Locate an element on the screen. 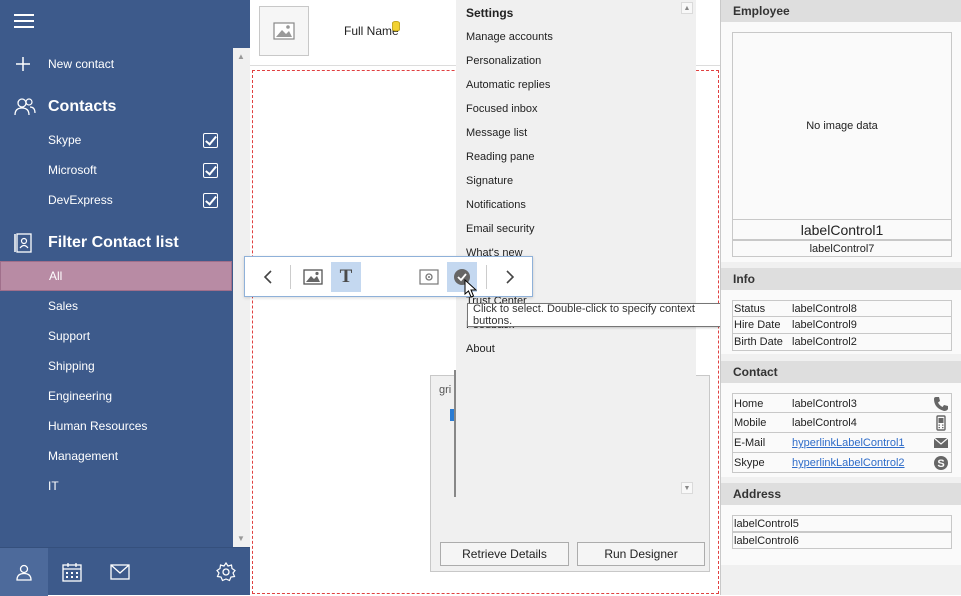  info-row: Status labelControl8 is located at coordinates (842, 308).